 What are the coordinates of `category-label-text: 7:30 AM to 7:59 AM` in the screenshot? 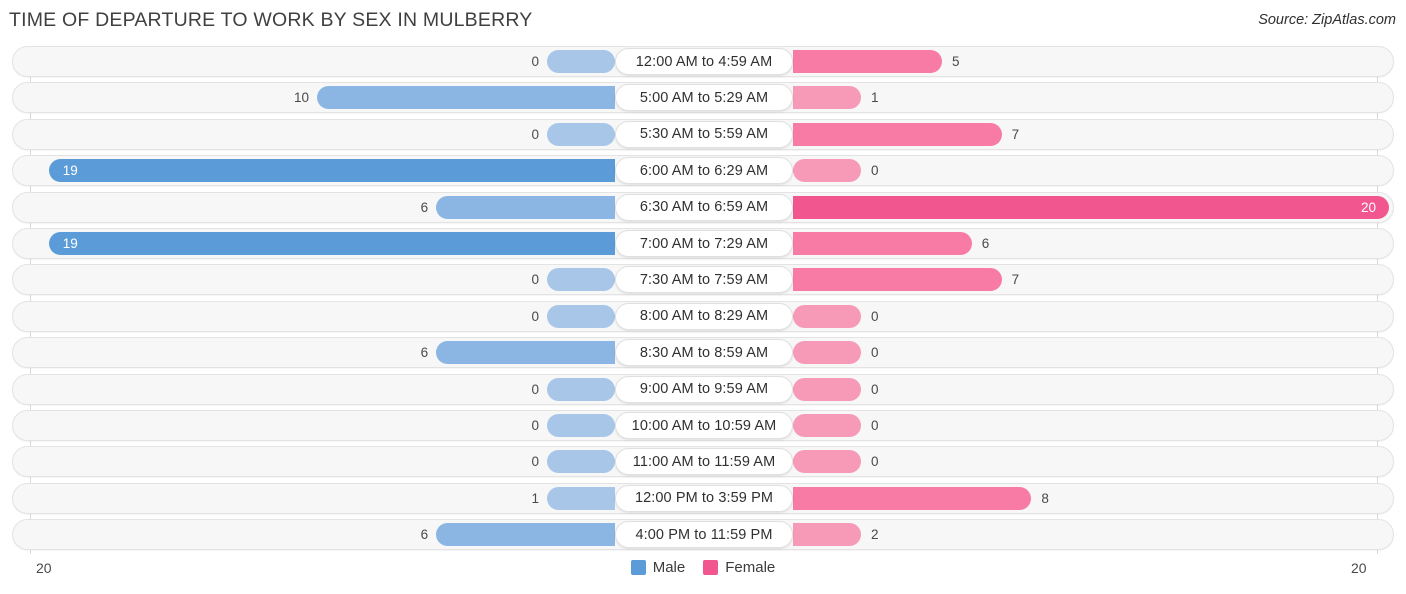 It's located at (704, 279).